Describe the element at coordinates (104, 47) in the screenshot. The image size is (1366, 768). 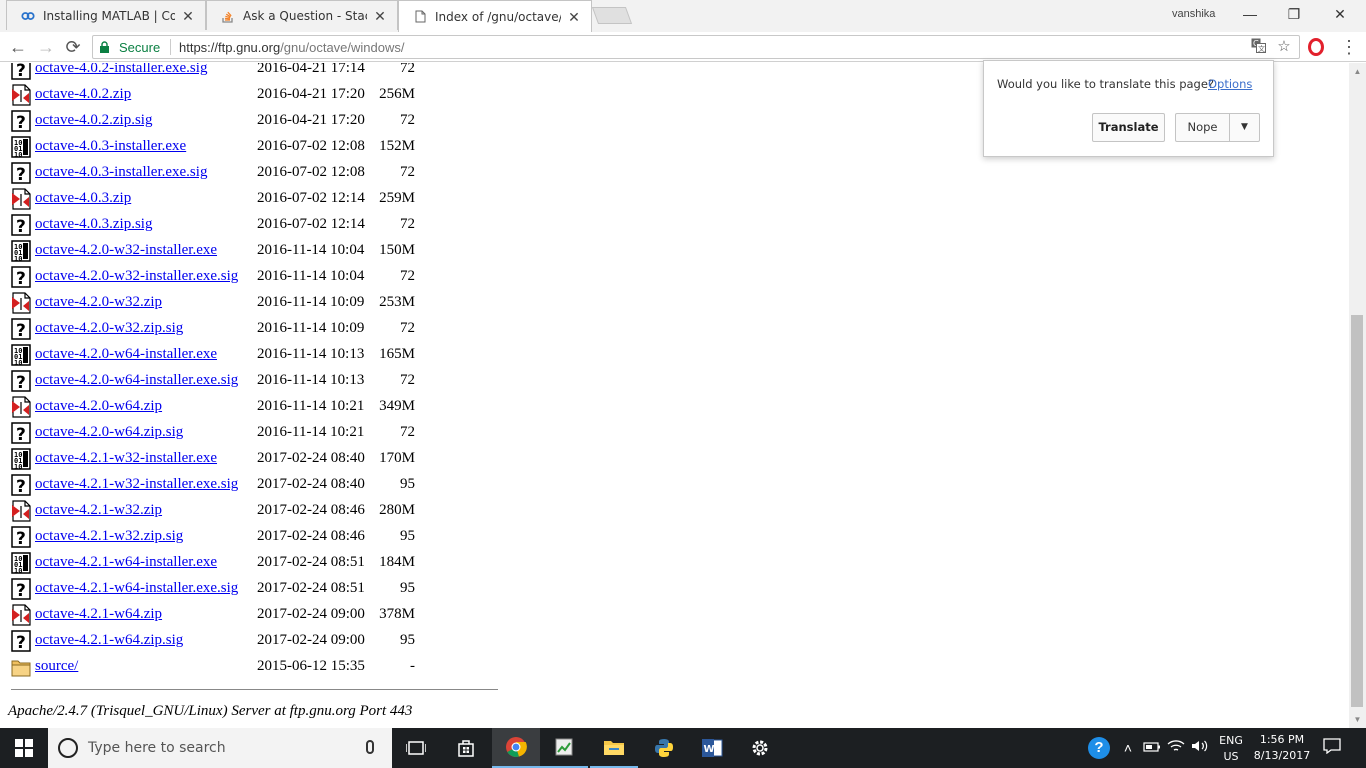
I see `lock-icon` at that location.